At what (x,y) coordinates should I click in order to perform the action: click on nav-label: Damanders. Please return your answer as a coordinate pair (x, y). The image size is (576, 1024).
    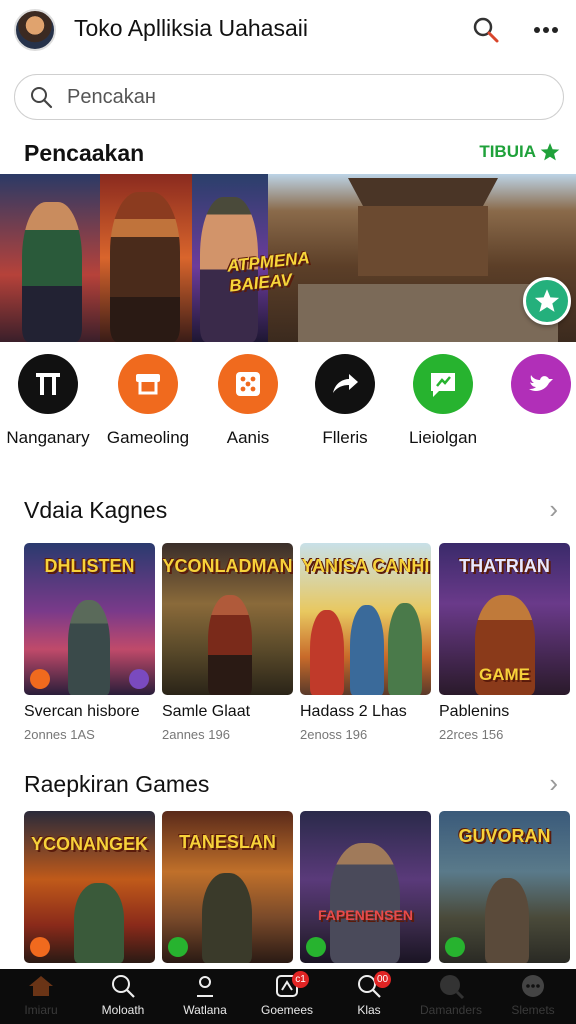
    Looking at the image, I should click on (451, 1010).